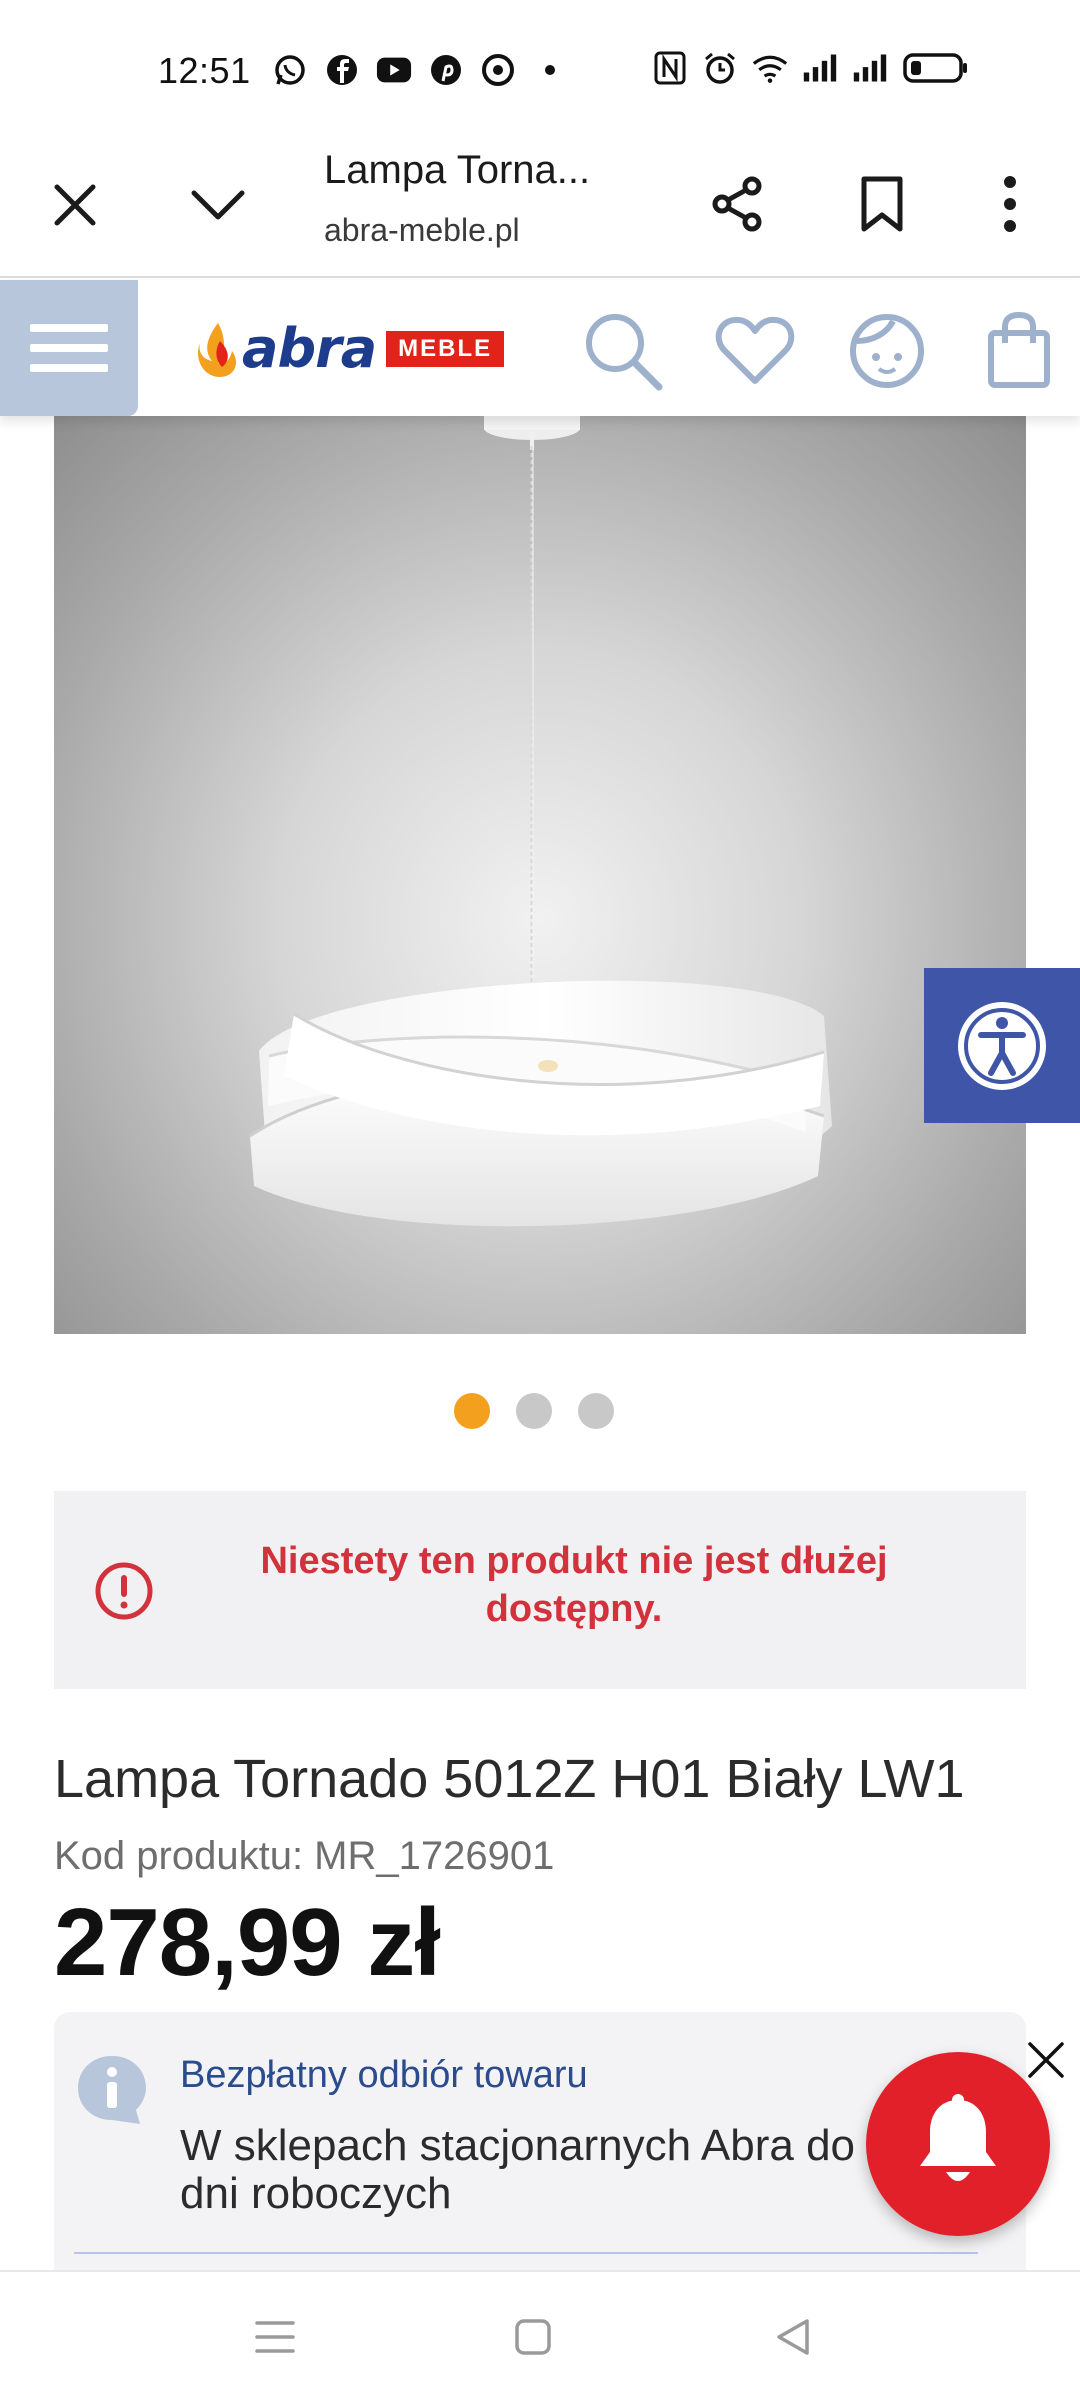  Describe the element at coordinates (446, 70) in the screenshot. I see `pinterest-icon` at that location.